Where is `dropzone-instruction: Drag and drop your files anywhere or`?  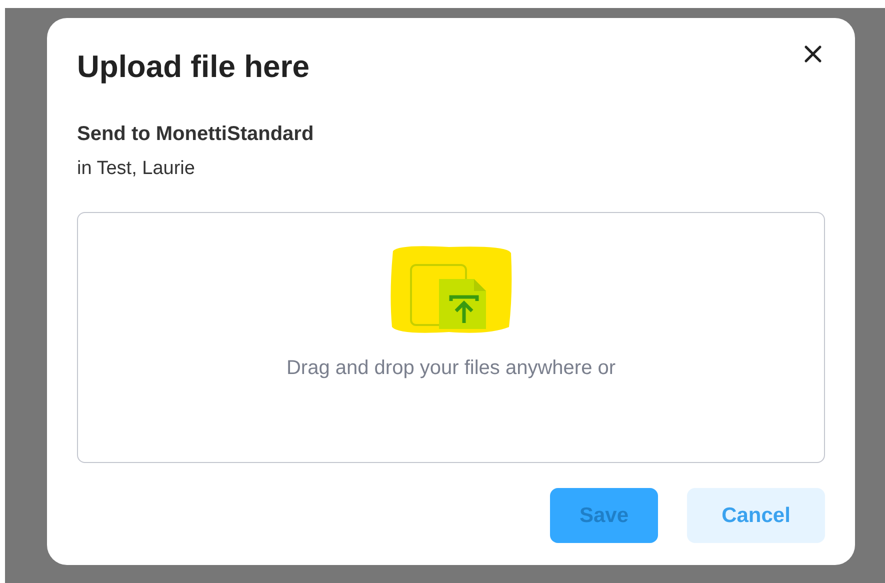 dropzone-instruction: Drag and drop your files anywhere or is located at coordinates (451, 368).